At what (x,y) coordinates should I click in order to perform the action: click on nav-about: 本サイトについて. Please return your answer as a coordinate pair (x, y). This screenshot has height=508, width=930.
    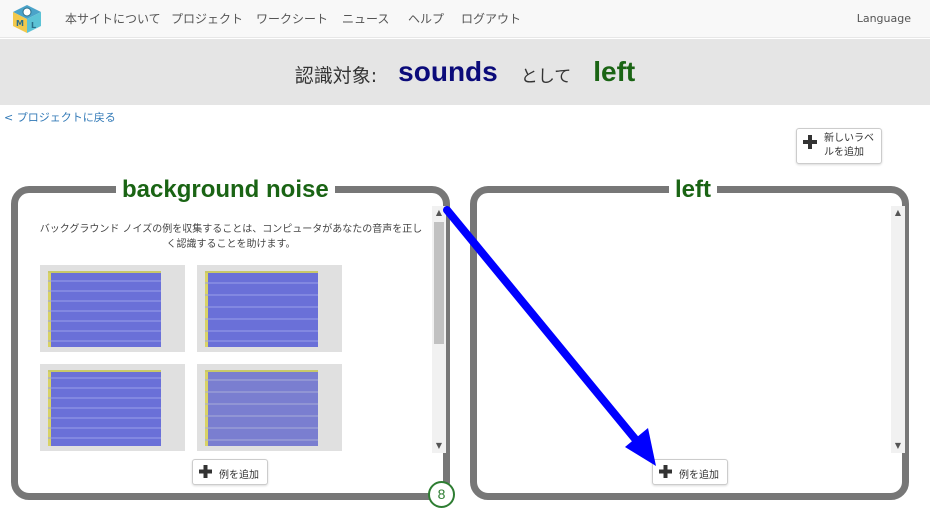
    Looking at the image, I should click on (113, 19).